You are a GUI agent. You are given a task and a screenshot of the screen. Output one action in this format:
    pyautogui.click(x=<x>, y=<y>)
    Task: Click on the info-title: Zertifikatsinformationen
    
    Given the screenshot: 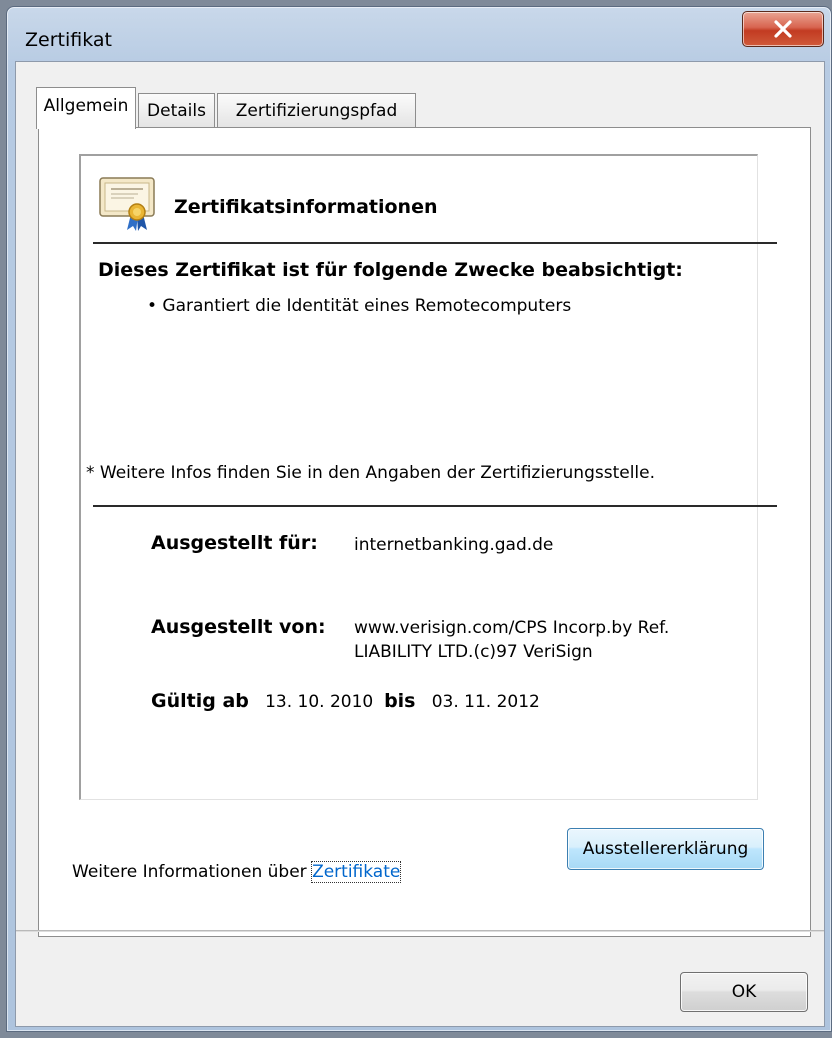 What is the action you would take?
    pyautogui.click(x=306, y=207)
    